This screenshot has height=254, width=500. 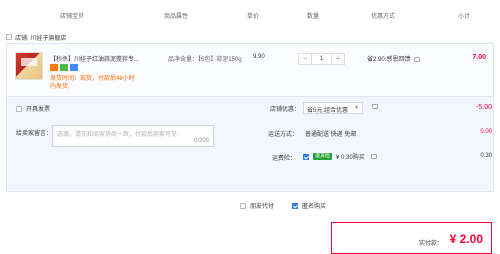 I want to click on product-badges, so click(x=64, y=67).